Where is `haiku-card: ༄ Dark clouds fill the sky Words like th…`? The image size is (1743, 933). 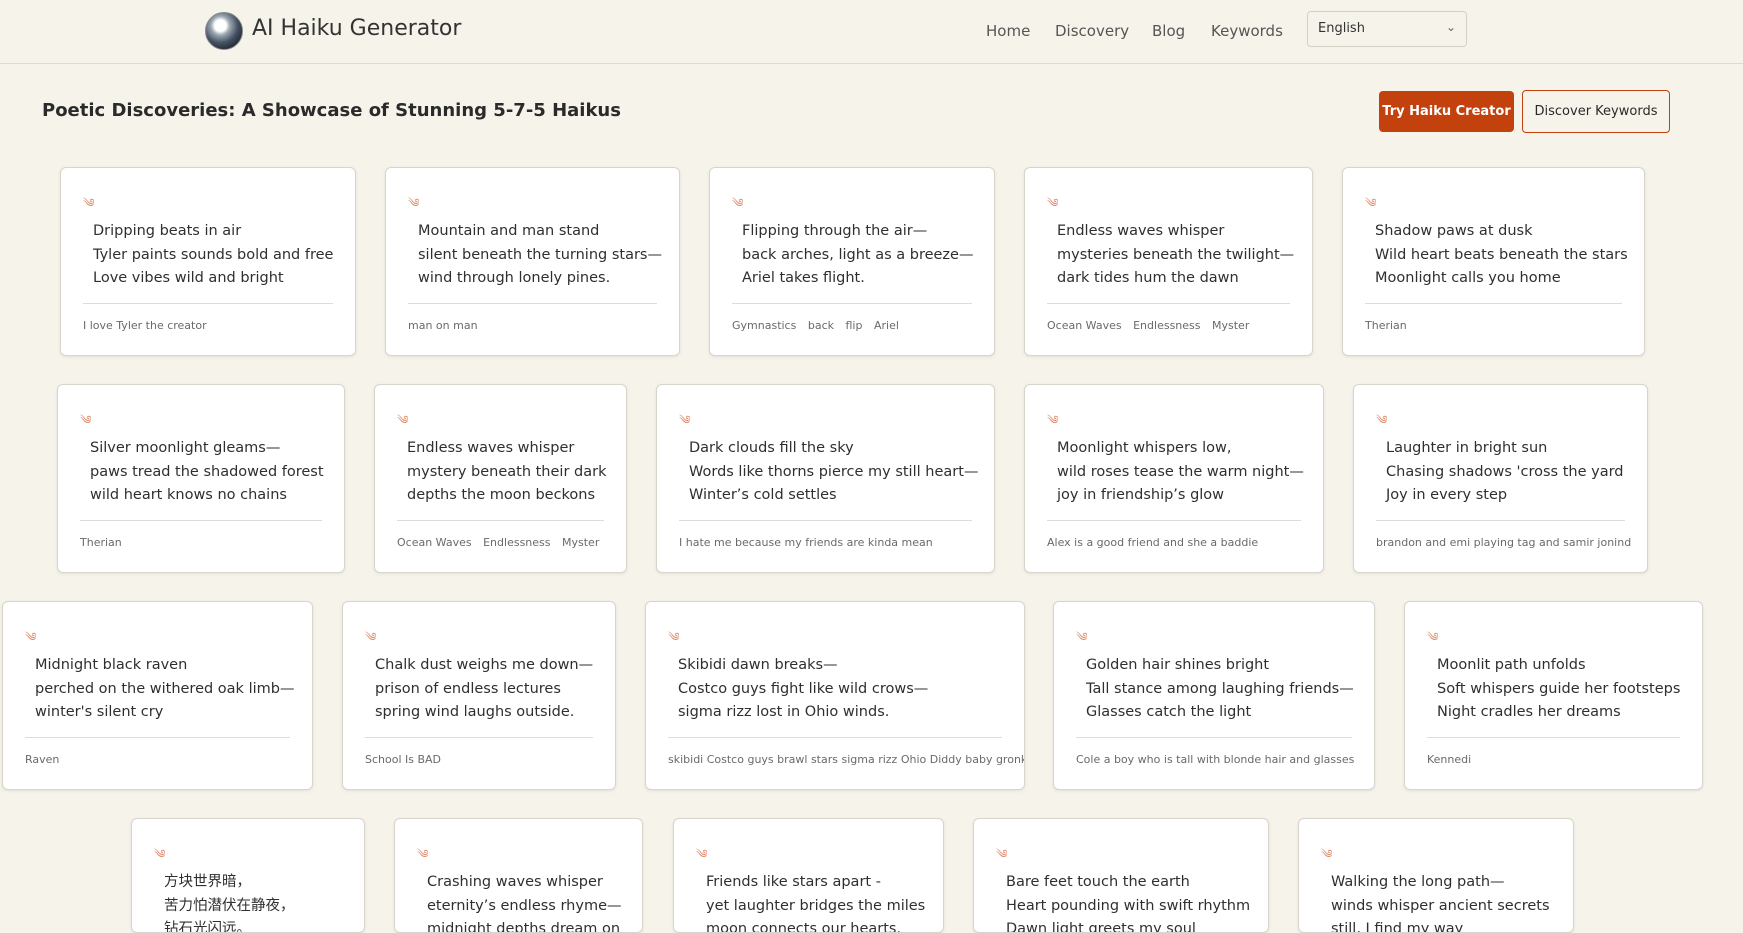 haiku-card: ༄ Dark clouds fill the sky Words like th… is located at coordinates (825, 478).